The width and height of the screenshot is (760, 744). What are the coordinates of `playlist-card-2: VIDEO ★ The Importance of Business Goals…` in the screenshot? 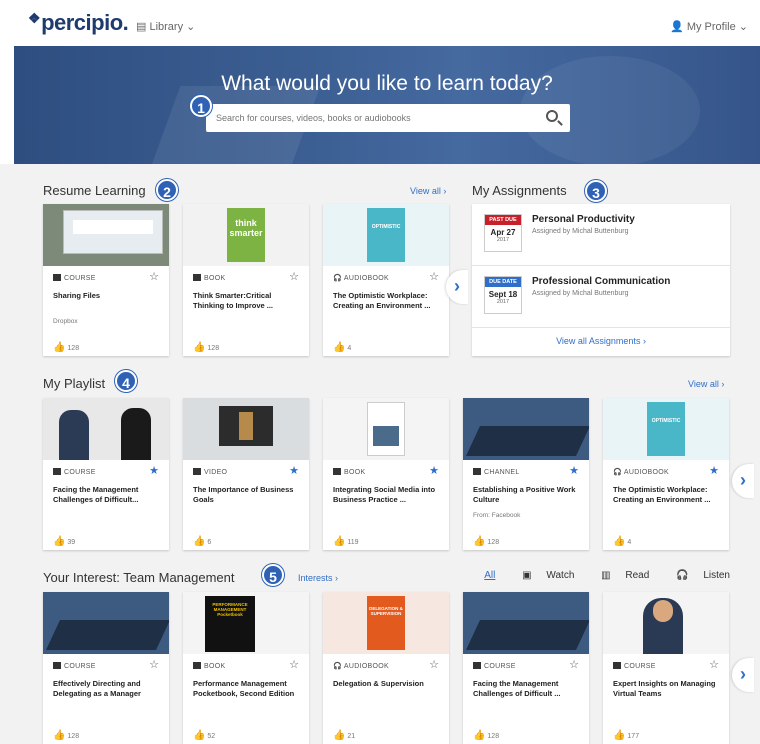 It's located at (246, 474).